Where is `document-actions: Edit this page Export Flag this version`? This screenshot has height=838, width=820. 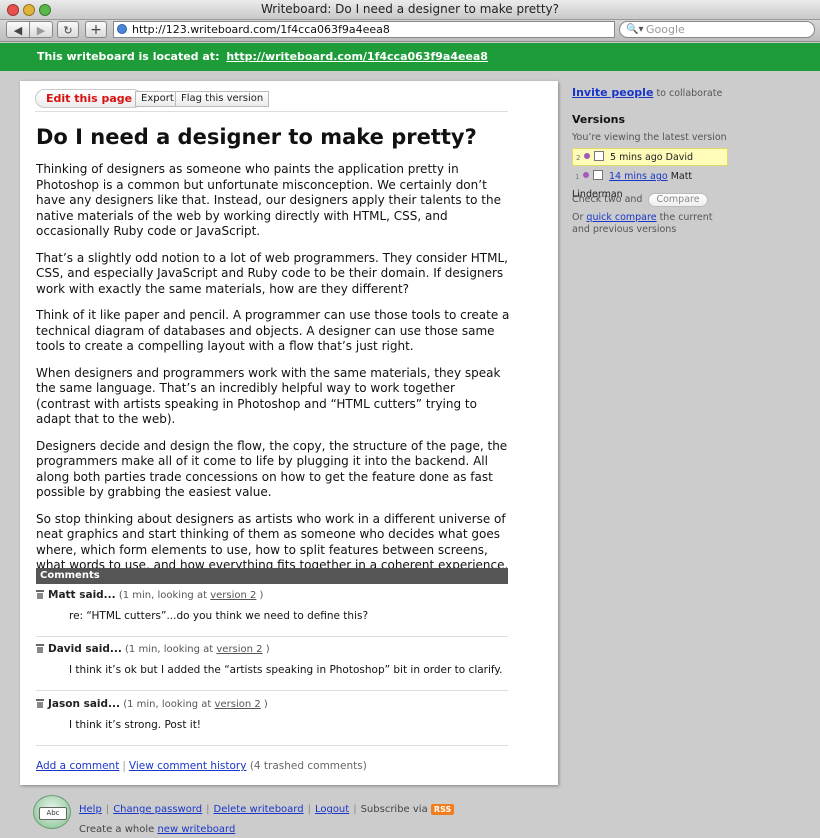 document-actions: Edit this page Export Flag this version is located at coordinates (271, 100).